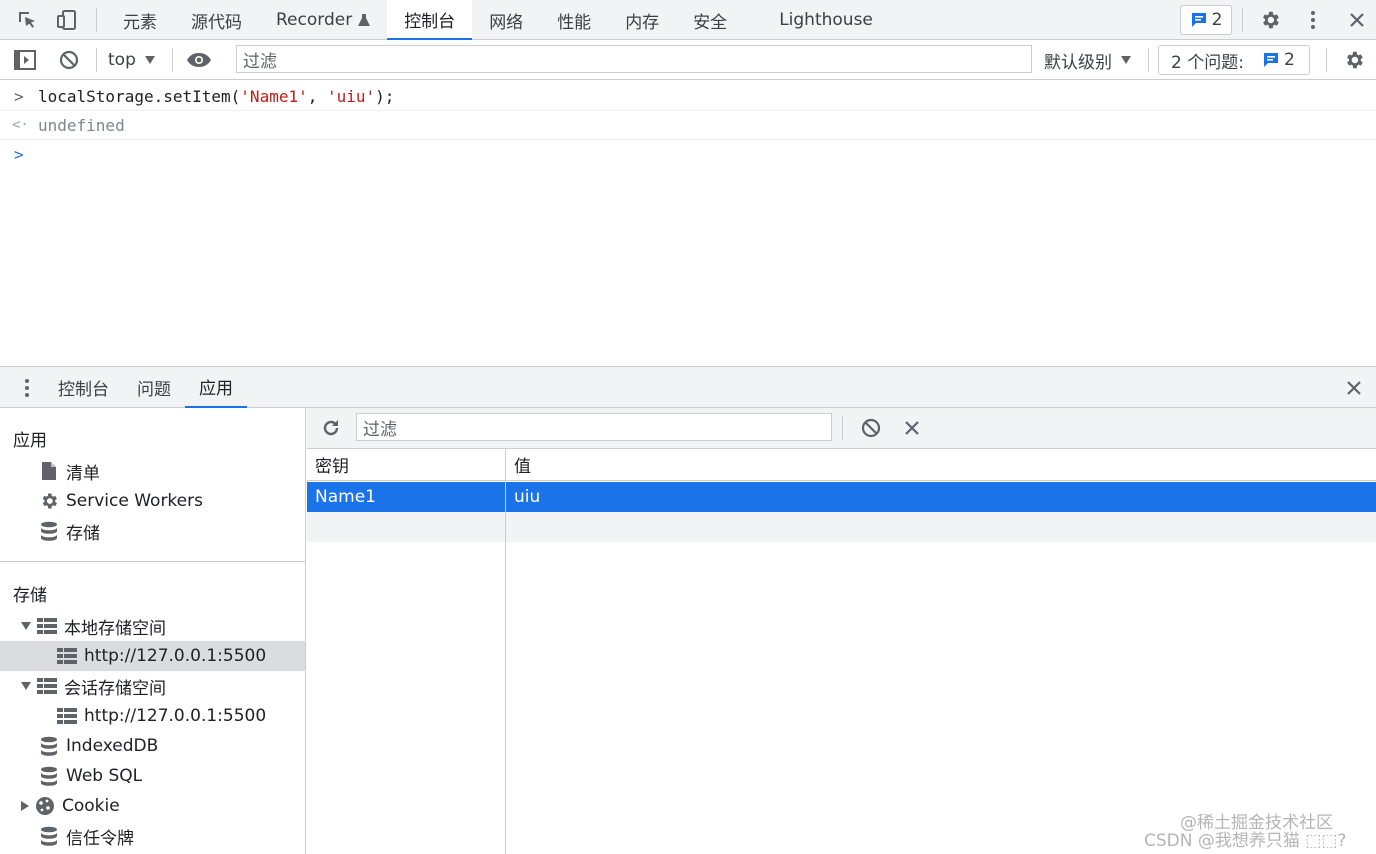 The image size is (1376, 854). What do you see at coordinates (47, 686) in the screenshot?
I see `table-grid-icon` at bounding box center [47, 686].